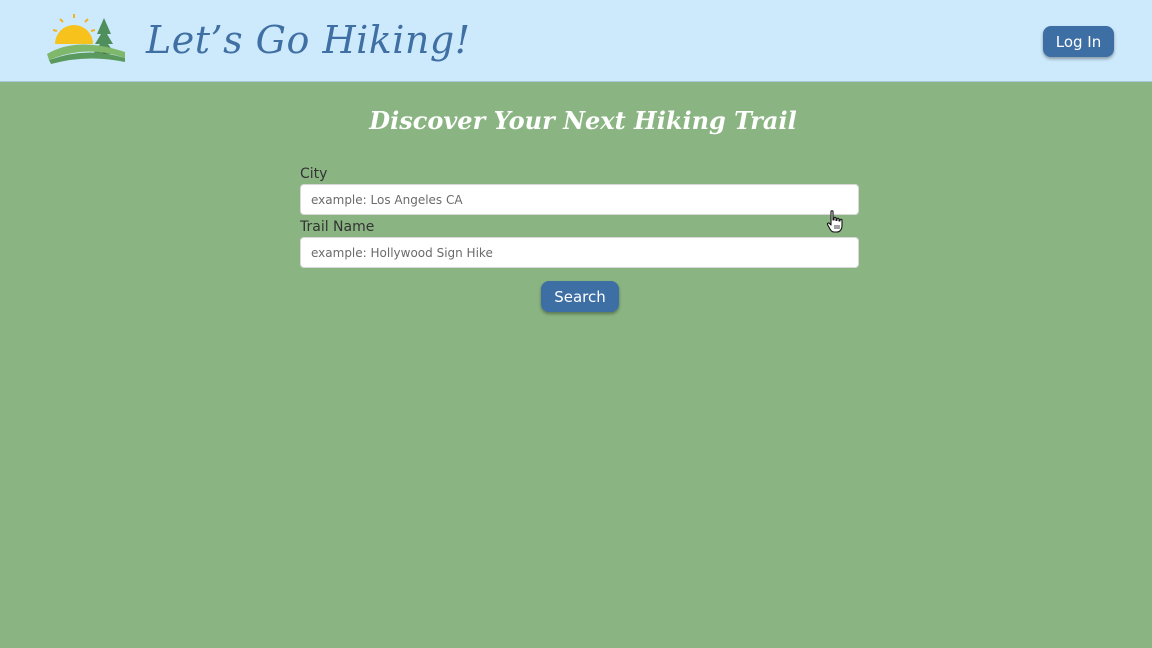 This screenshot has height=648, width=1152. I want to click on city-input, so click(579, 199).